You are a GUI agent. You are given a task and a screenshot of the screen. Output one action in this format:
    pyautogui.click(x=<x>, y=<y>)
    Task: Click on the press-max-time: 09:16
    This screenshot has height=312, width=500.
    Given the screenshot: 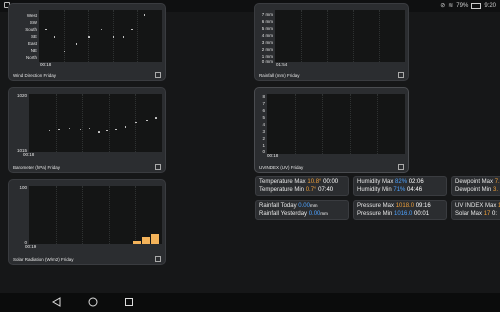 What is the action you would take?
    pyautogui.click(x=423, y=206)
    